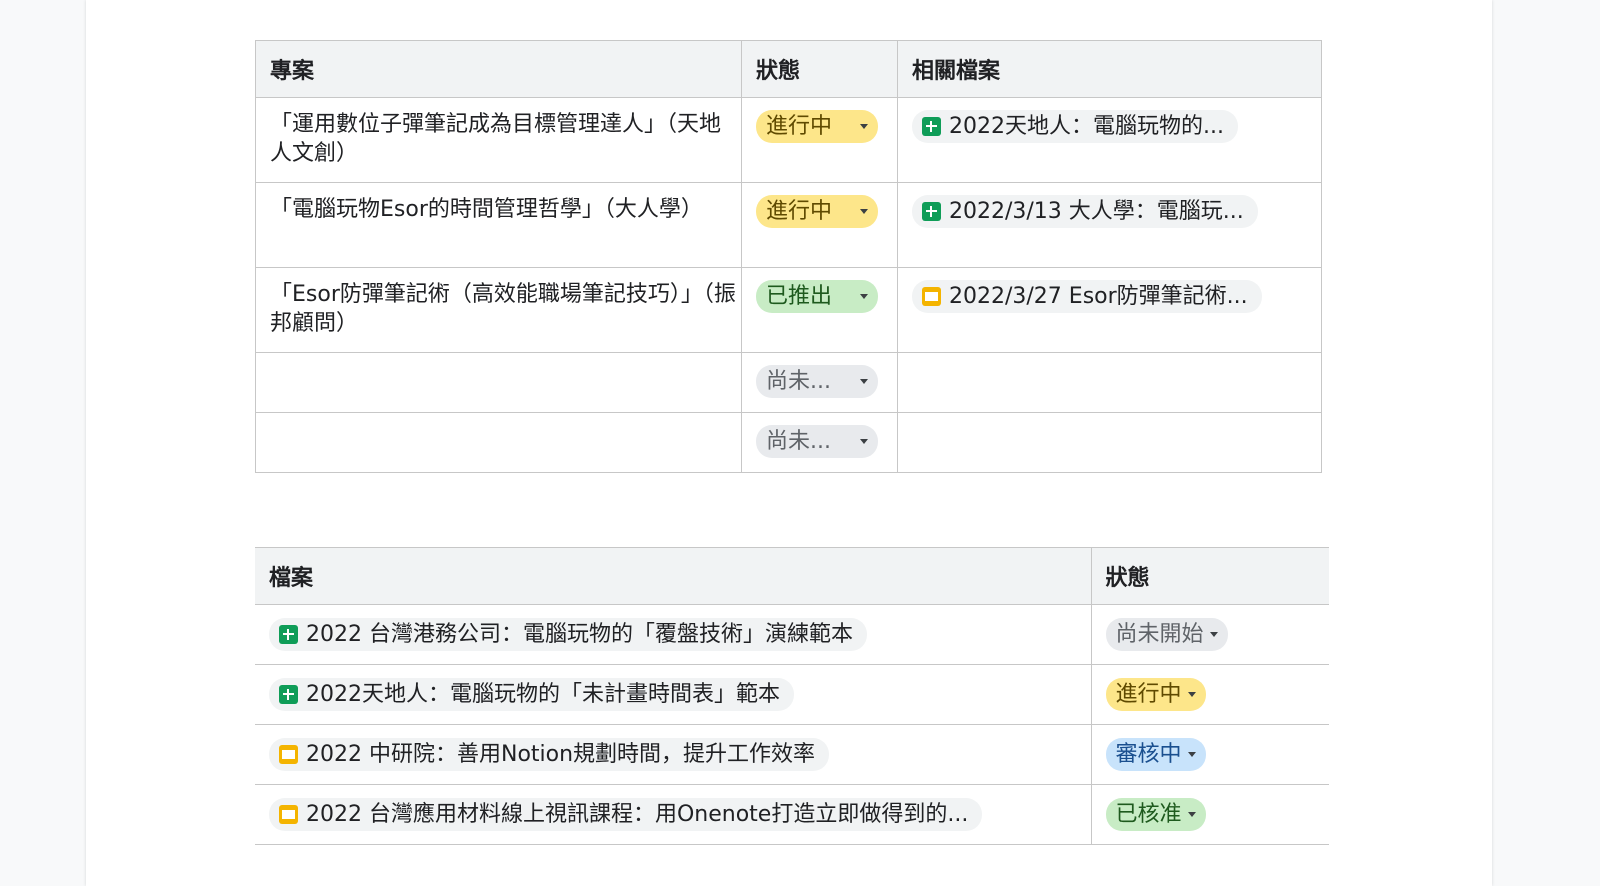 This screenshot has width=1600, height=886. I want to click on status-dropdown: 已推出, so click(817, 296).